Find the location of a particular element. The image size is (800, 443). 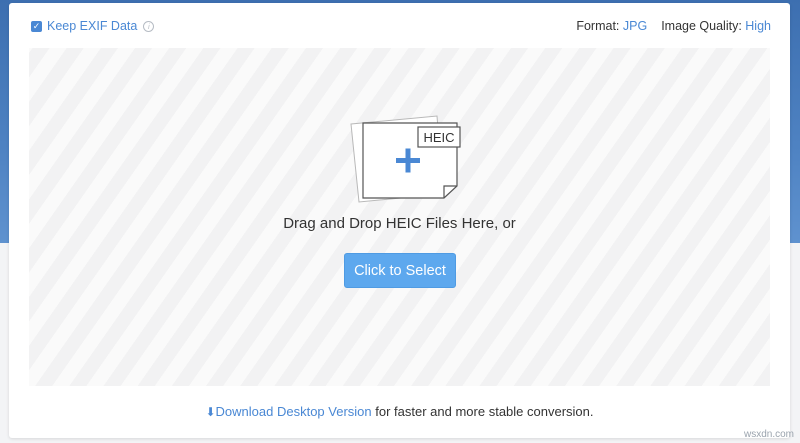

quality-setting: Image Quality: High is located at coordinates (716, 26).